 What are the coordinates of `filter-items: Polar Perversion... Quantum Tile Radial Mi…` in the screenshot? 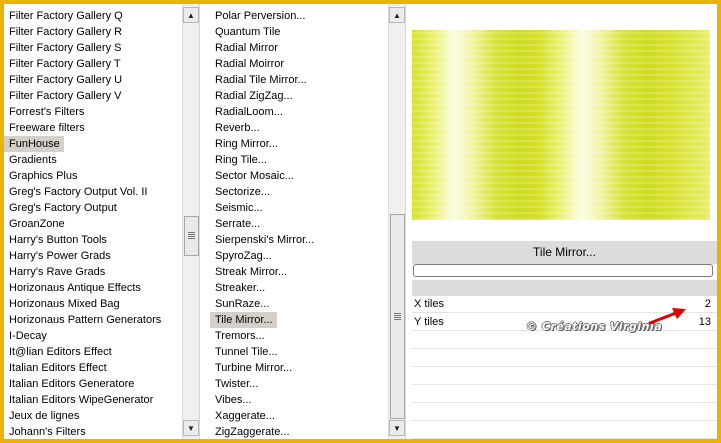 It's located at (264, 223).